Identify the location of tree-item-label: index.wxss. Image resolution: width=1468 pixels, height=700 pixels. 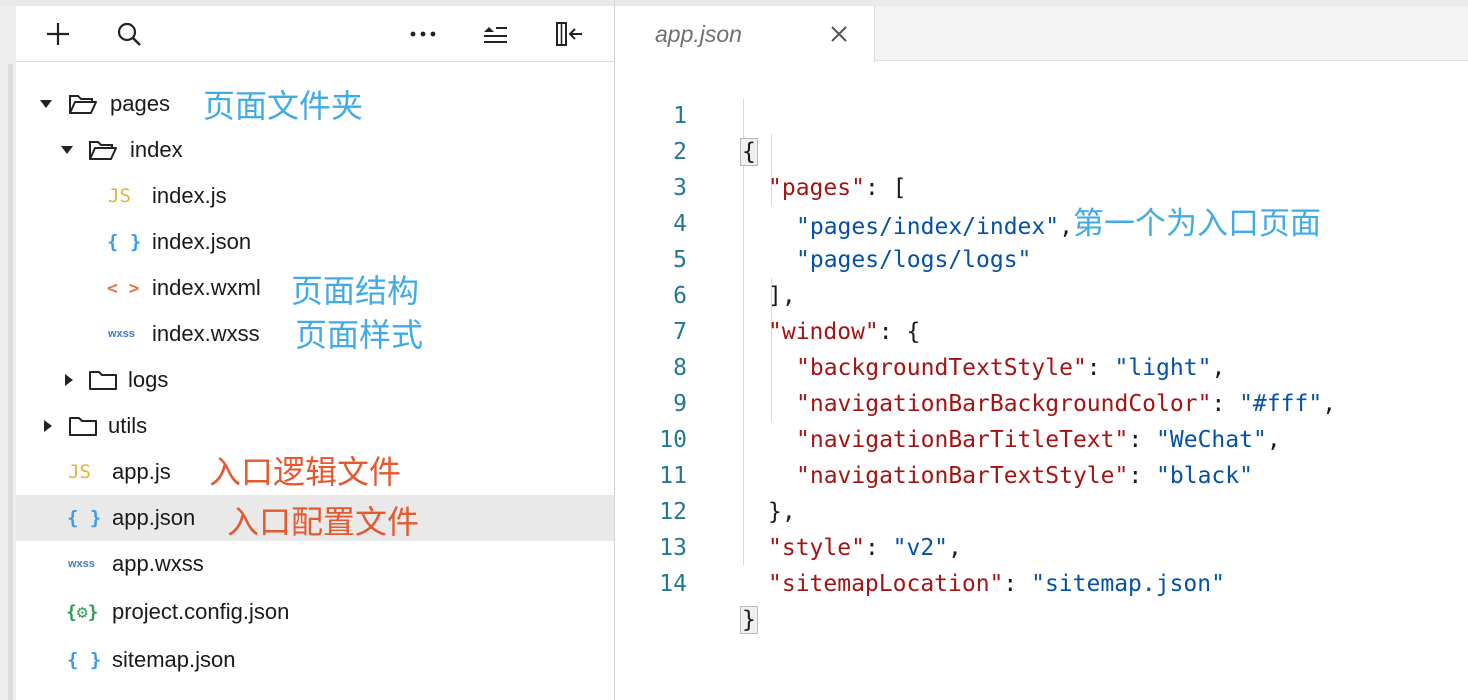
(206, 333).